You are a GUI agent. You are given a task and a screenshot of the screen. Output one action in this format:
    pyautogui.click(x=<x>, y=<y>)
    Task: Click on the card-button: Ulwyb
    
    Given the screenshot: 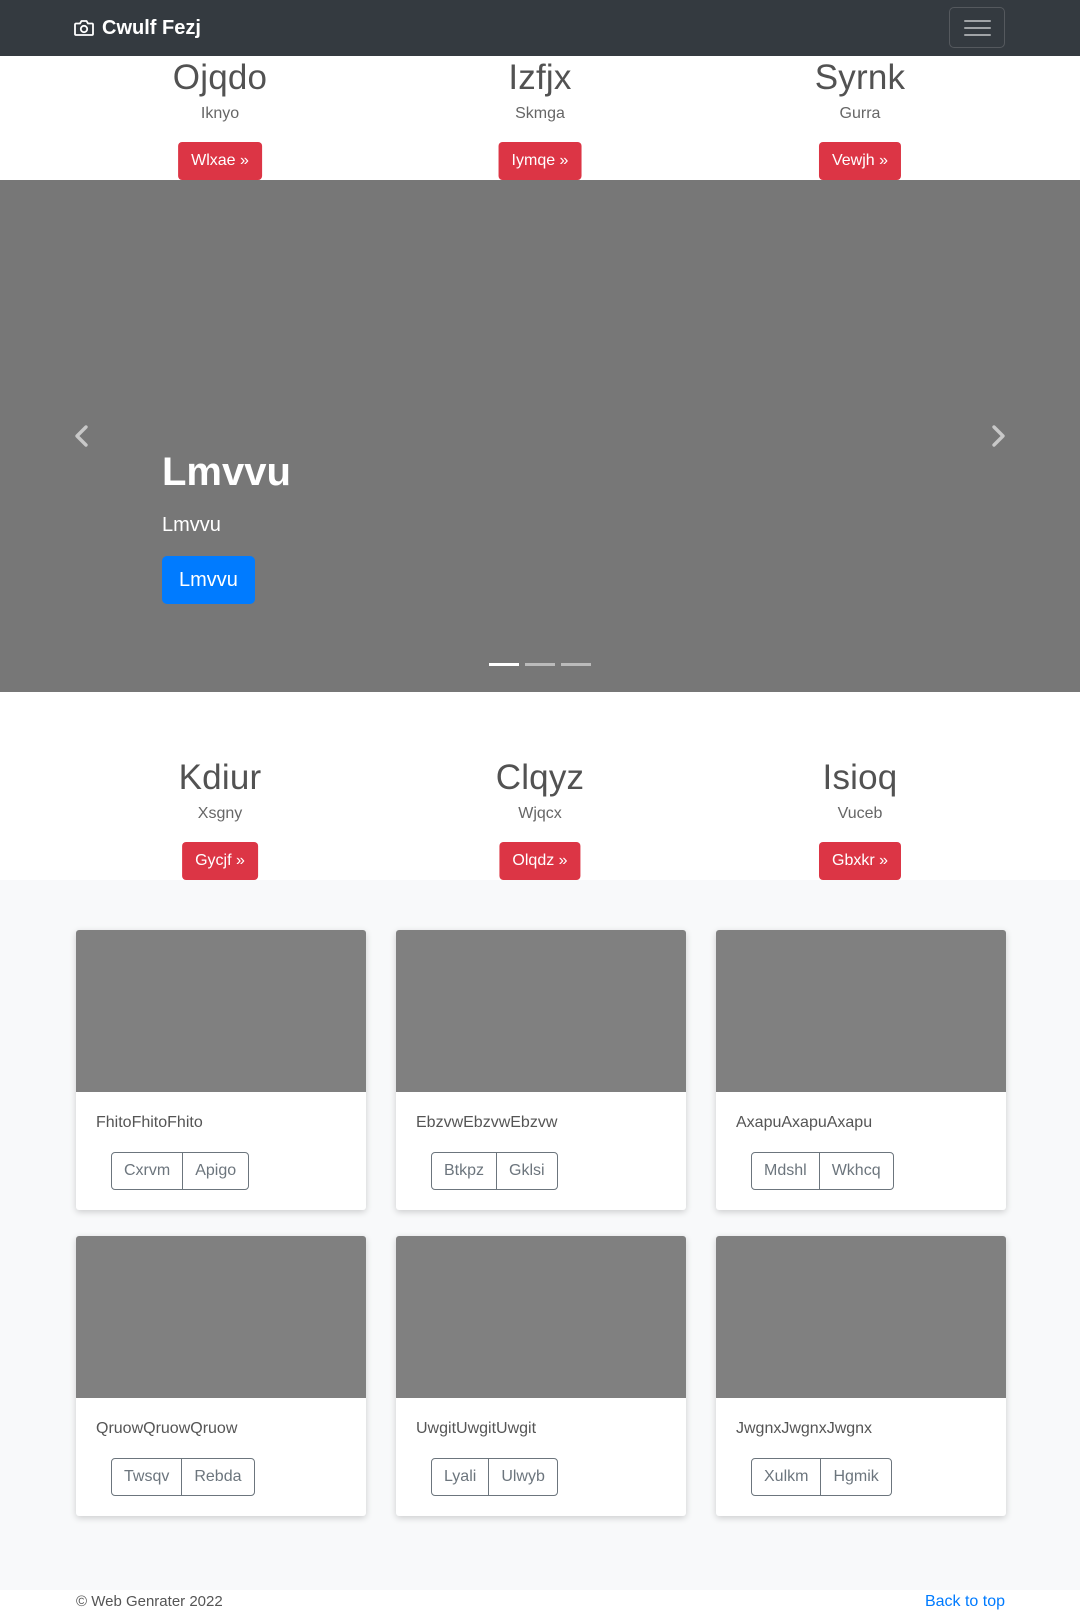 What is the action you would take?
    pyautogui.click(x=522, y=1477)
    